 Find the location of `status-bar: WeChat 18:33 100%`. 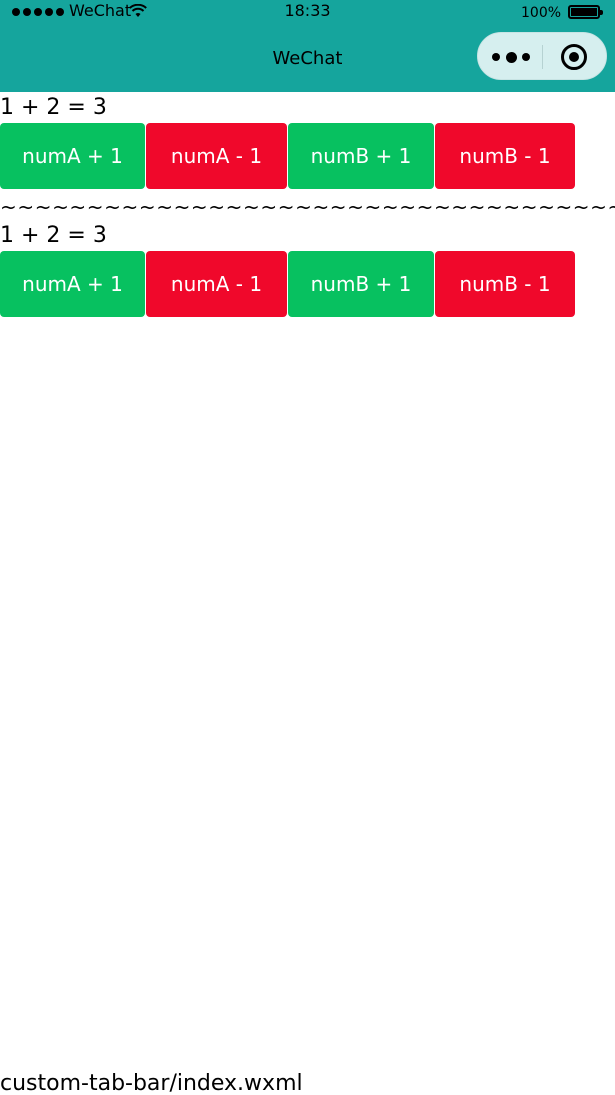

status-bar: WeChat 18:33 100% is located at coordinates (307, 13).